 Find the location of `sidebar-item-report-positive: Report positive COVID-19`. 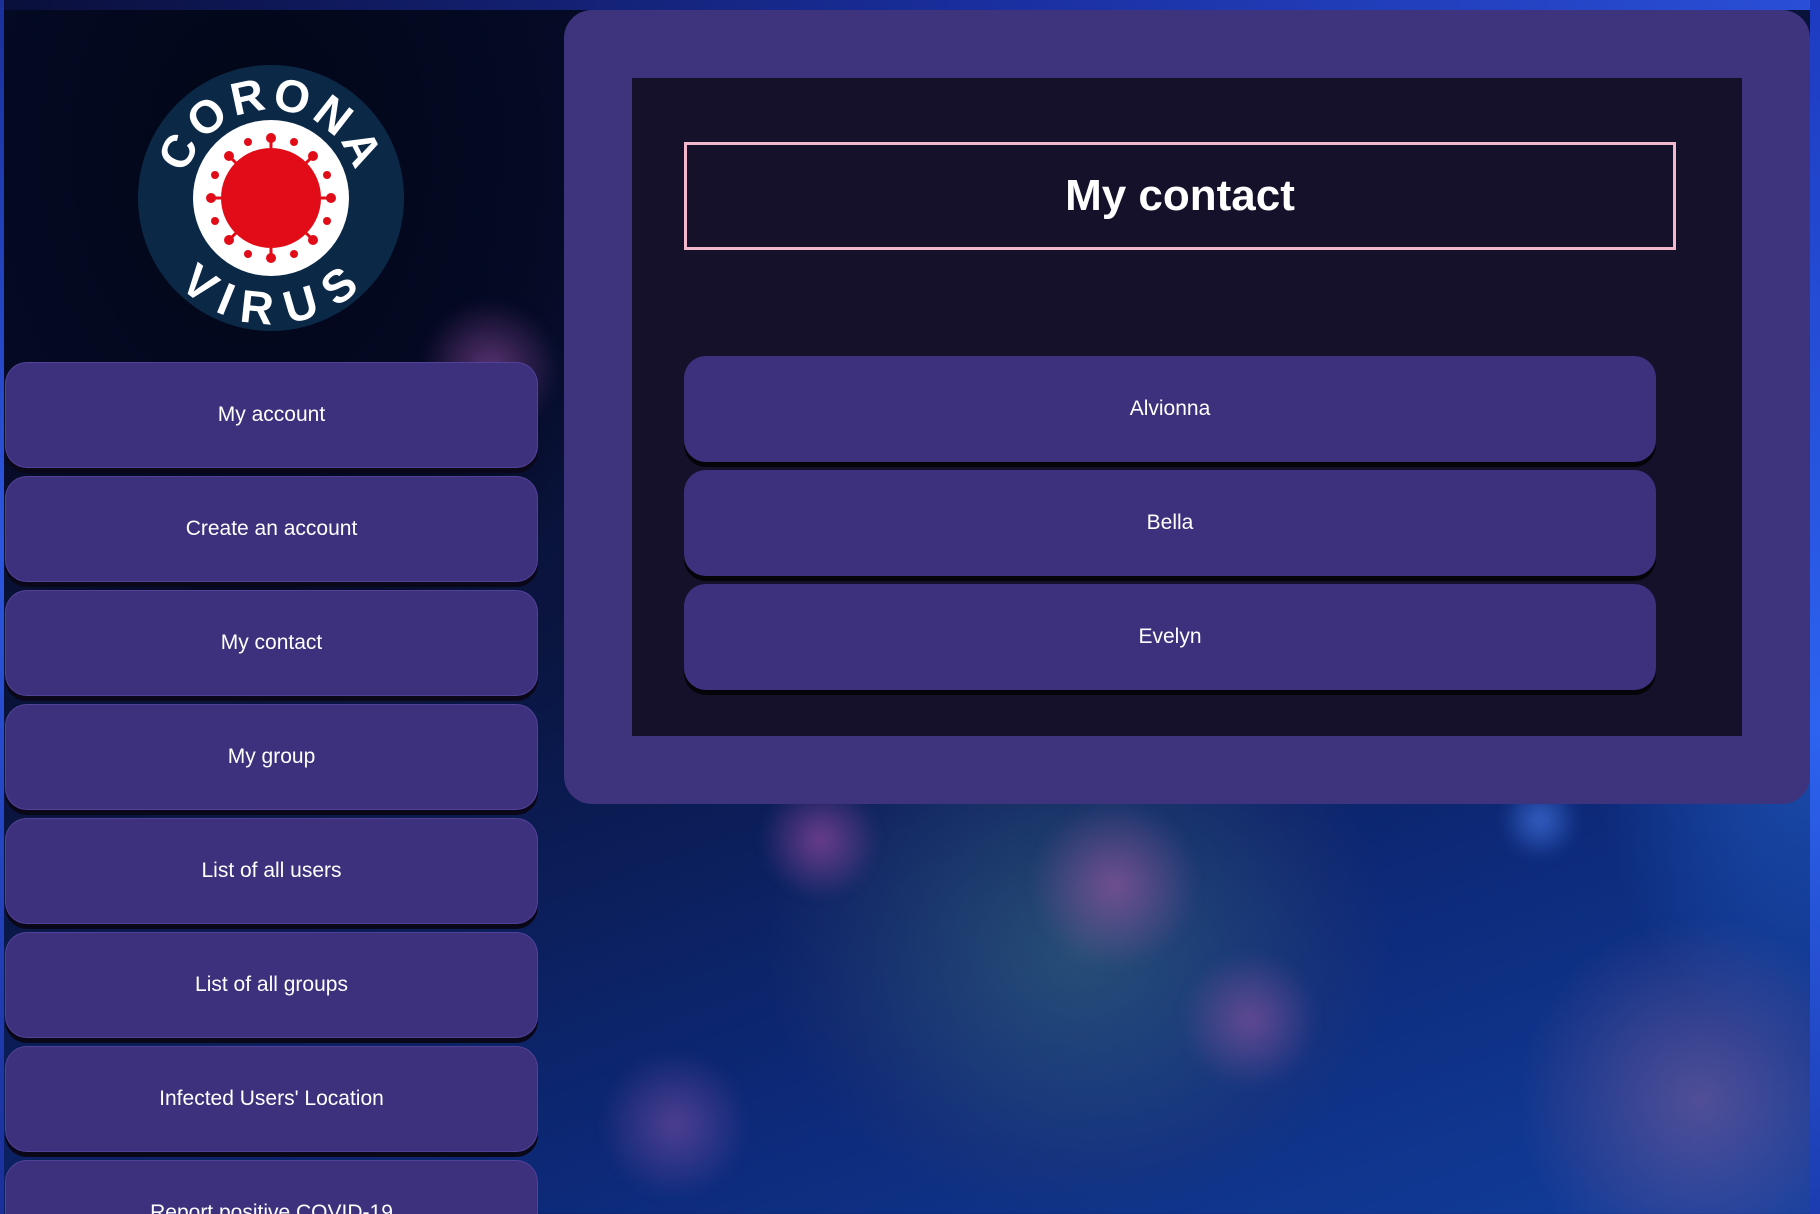

sidebar-item-report-positive: Report positive COVID-19 is located at coordinates (271, 1187).